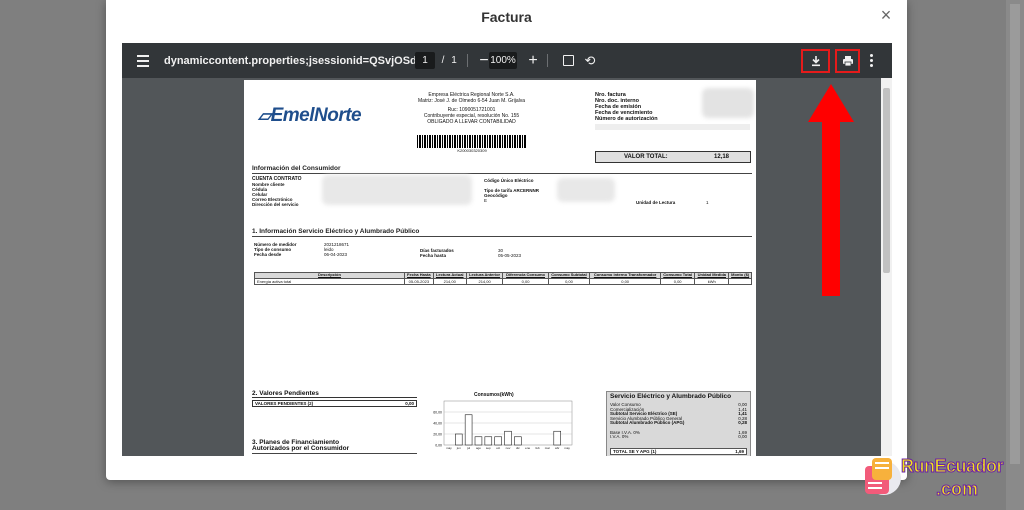  Describe the element at coordinates (647, 423) in the screenshot. I see `summary-row-label: Subtotal Alumbrado Público (APG)` at that location.